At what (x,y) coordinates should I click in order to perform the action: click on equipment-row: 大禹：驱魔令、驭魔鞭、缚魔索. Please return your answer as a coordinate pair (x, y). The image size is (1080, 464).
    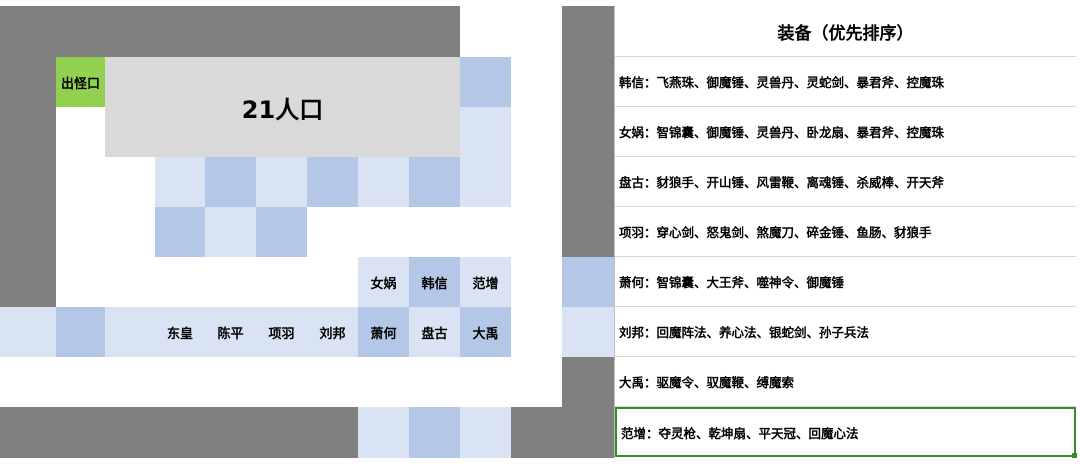
    Looking at the image, I should click on (845, 382).